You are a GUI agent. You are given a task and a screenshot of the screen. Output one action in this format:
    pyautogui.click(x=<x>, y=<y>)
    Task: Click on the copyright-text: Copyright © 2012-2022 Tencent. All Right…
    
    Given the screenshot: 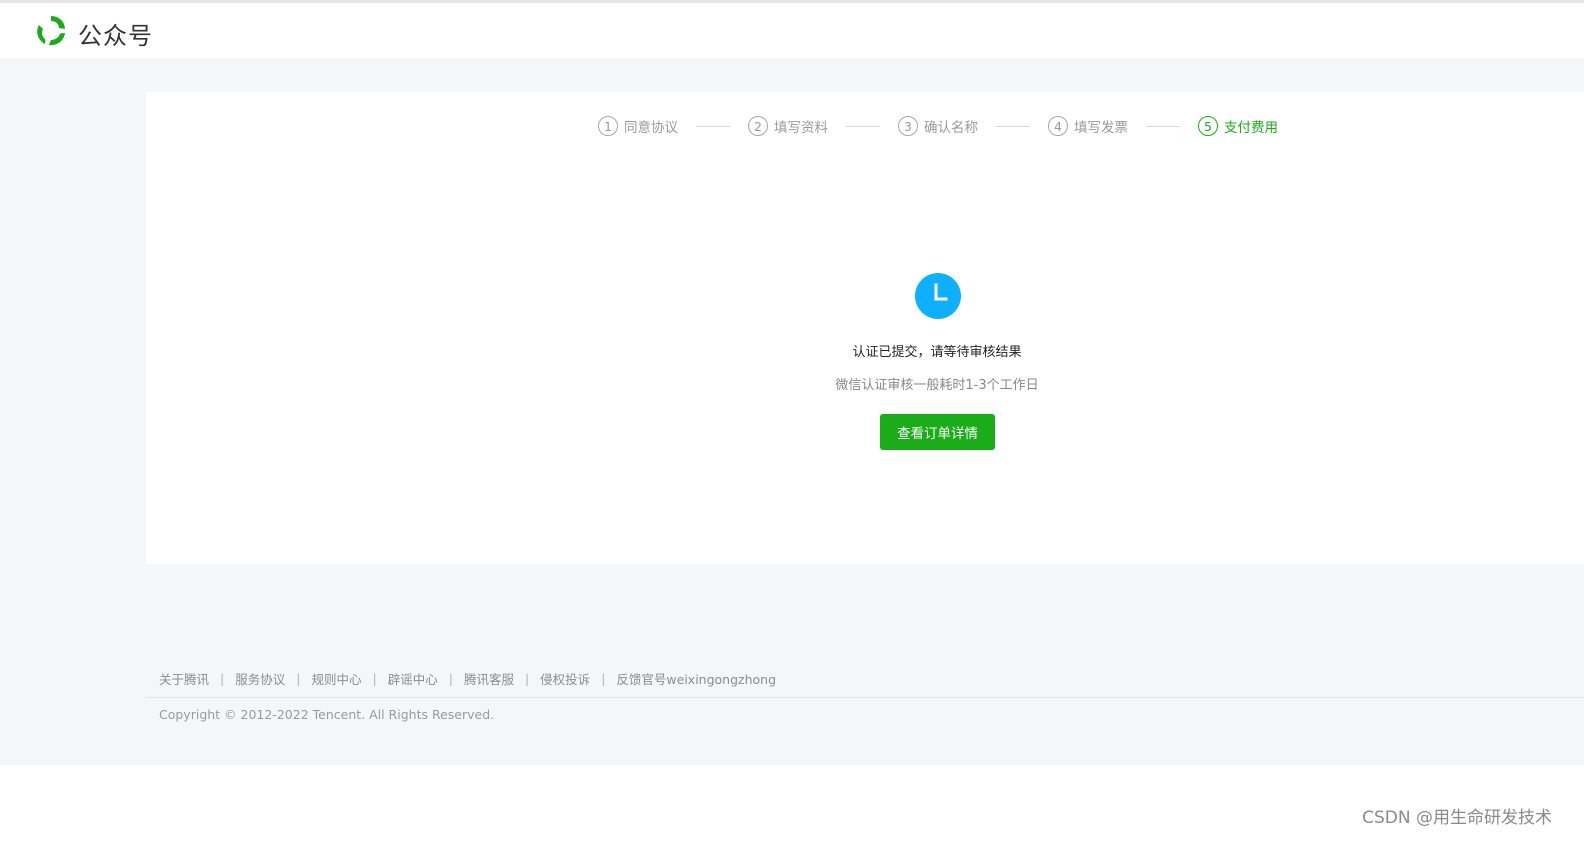 What is the action you would take?
    pyautogui.click(x=327, y=714)
    